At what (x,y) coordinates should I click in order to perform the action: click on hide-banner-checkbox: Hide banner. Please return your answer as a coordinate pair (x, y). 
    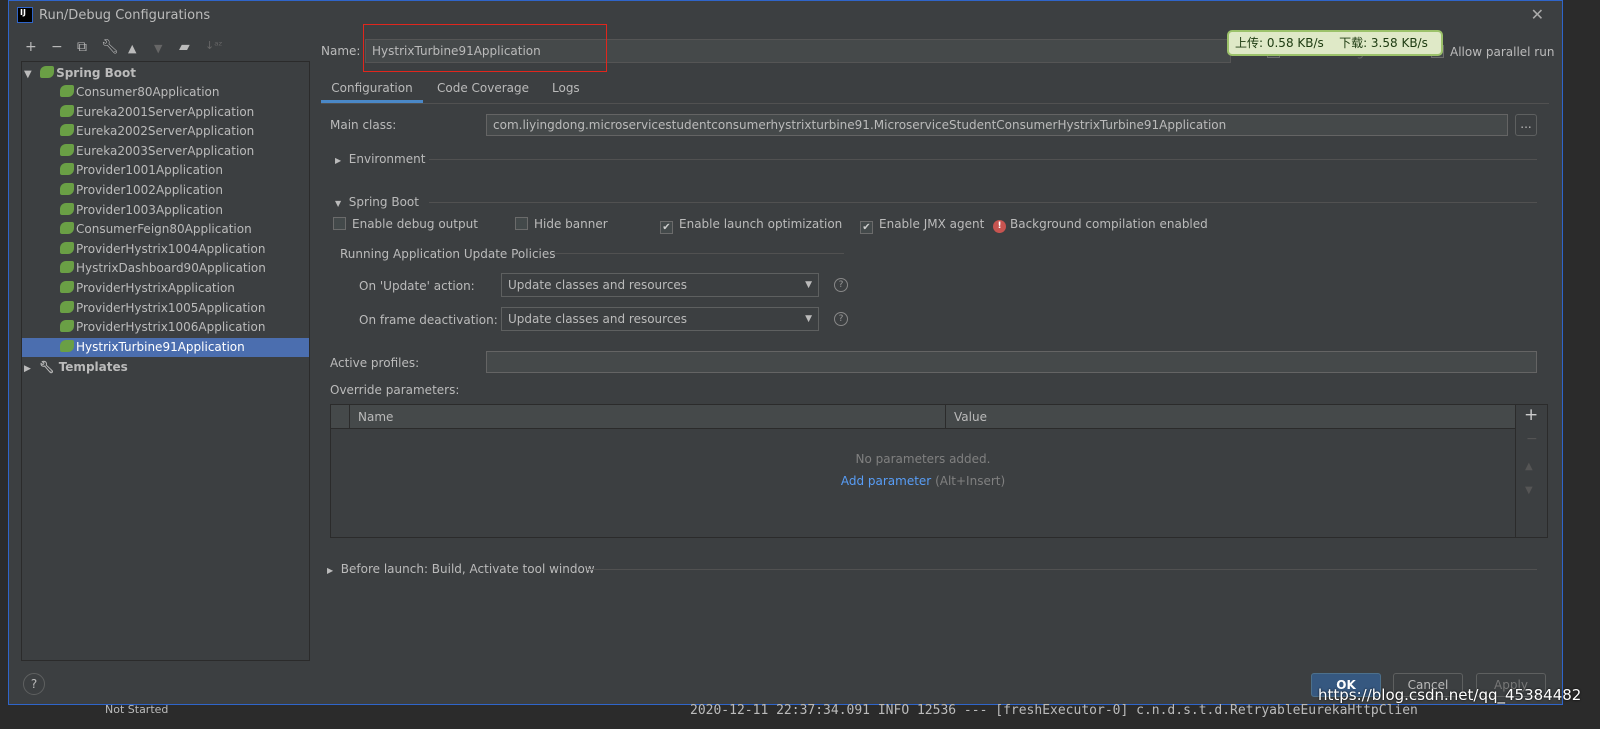
    Looking at the image, I should click on (561, 224).